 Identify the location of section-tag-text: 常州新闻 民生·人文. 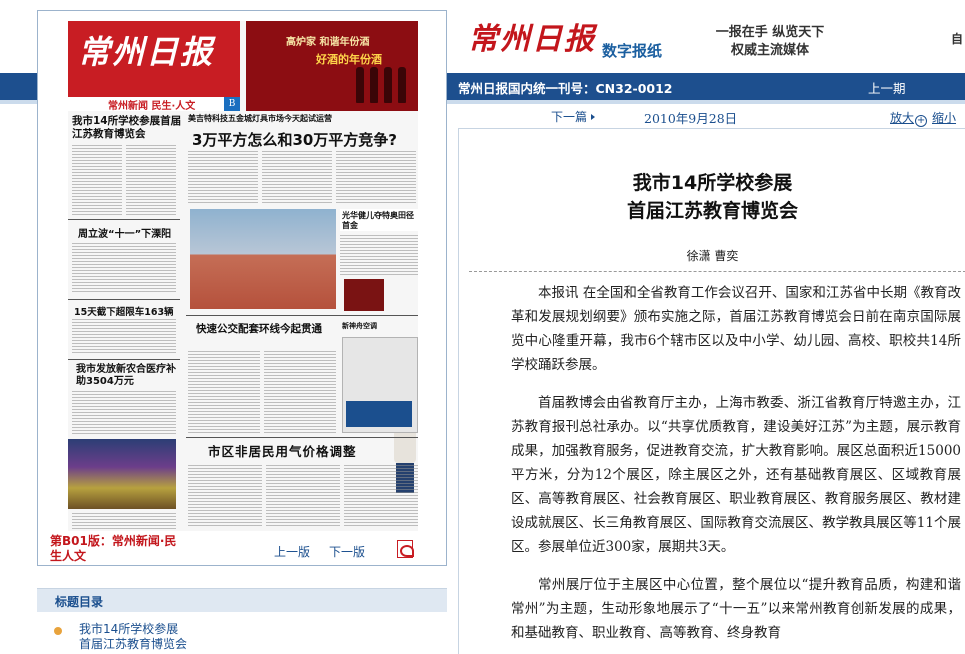
(152, 106).